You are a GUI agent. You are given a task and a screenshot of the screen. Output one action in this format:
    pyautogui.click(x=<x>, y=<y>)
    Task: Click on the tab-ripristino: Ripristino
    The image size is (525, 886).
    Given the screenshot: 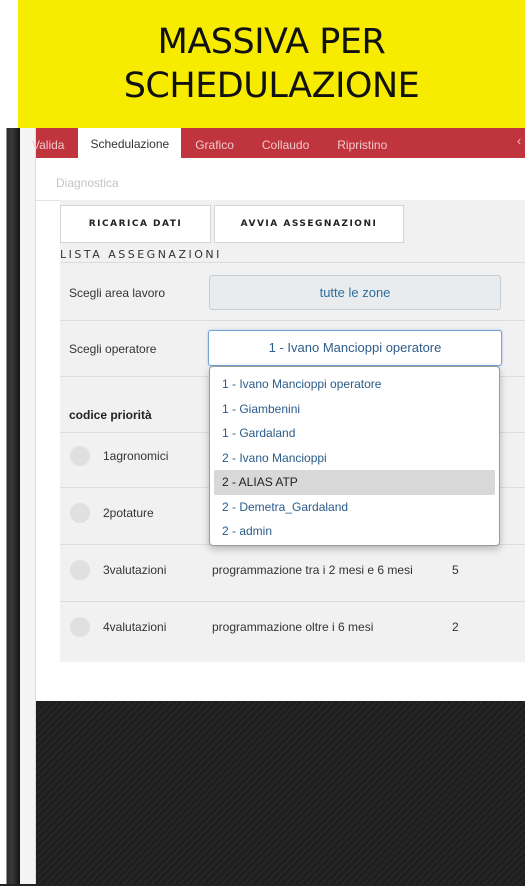 What is the action you would take?
    pyautogui.click(x=362, y=143)
    